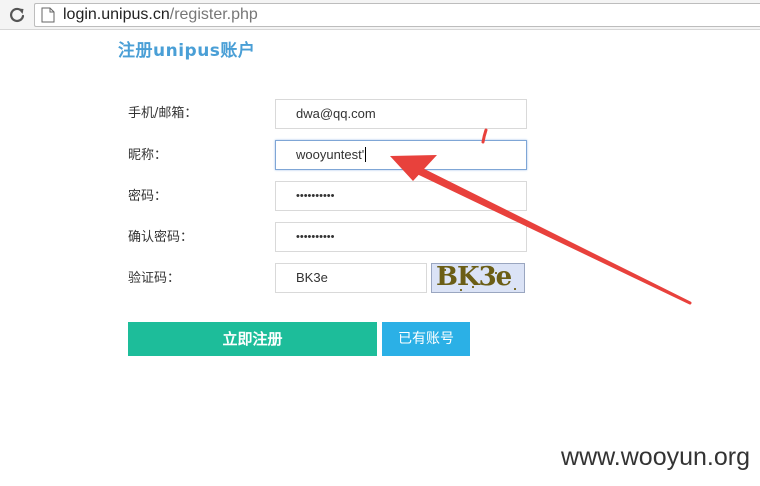 This screenshot has height=486, width=760. Describe the element at coordinates (366, 154) in the screenshot. I see `text-caret` at that location.